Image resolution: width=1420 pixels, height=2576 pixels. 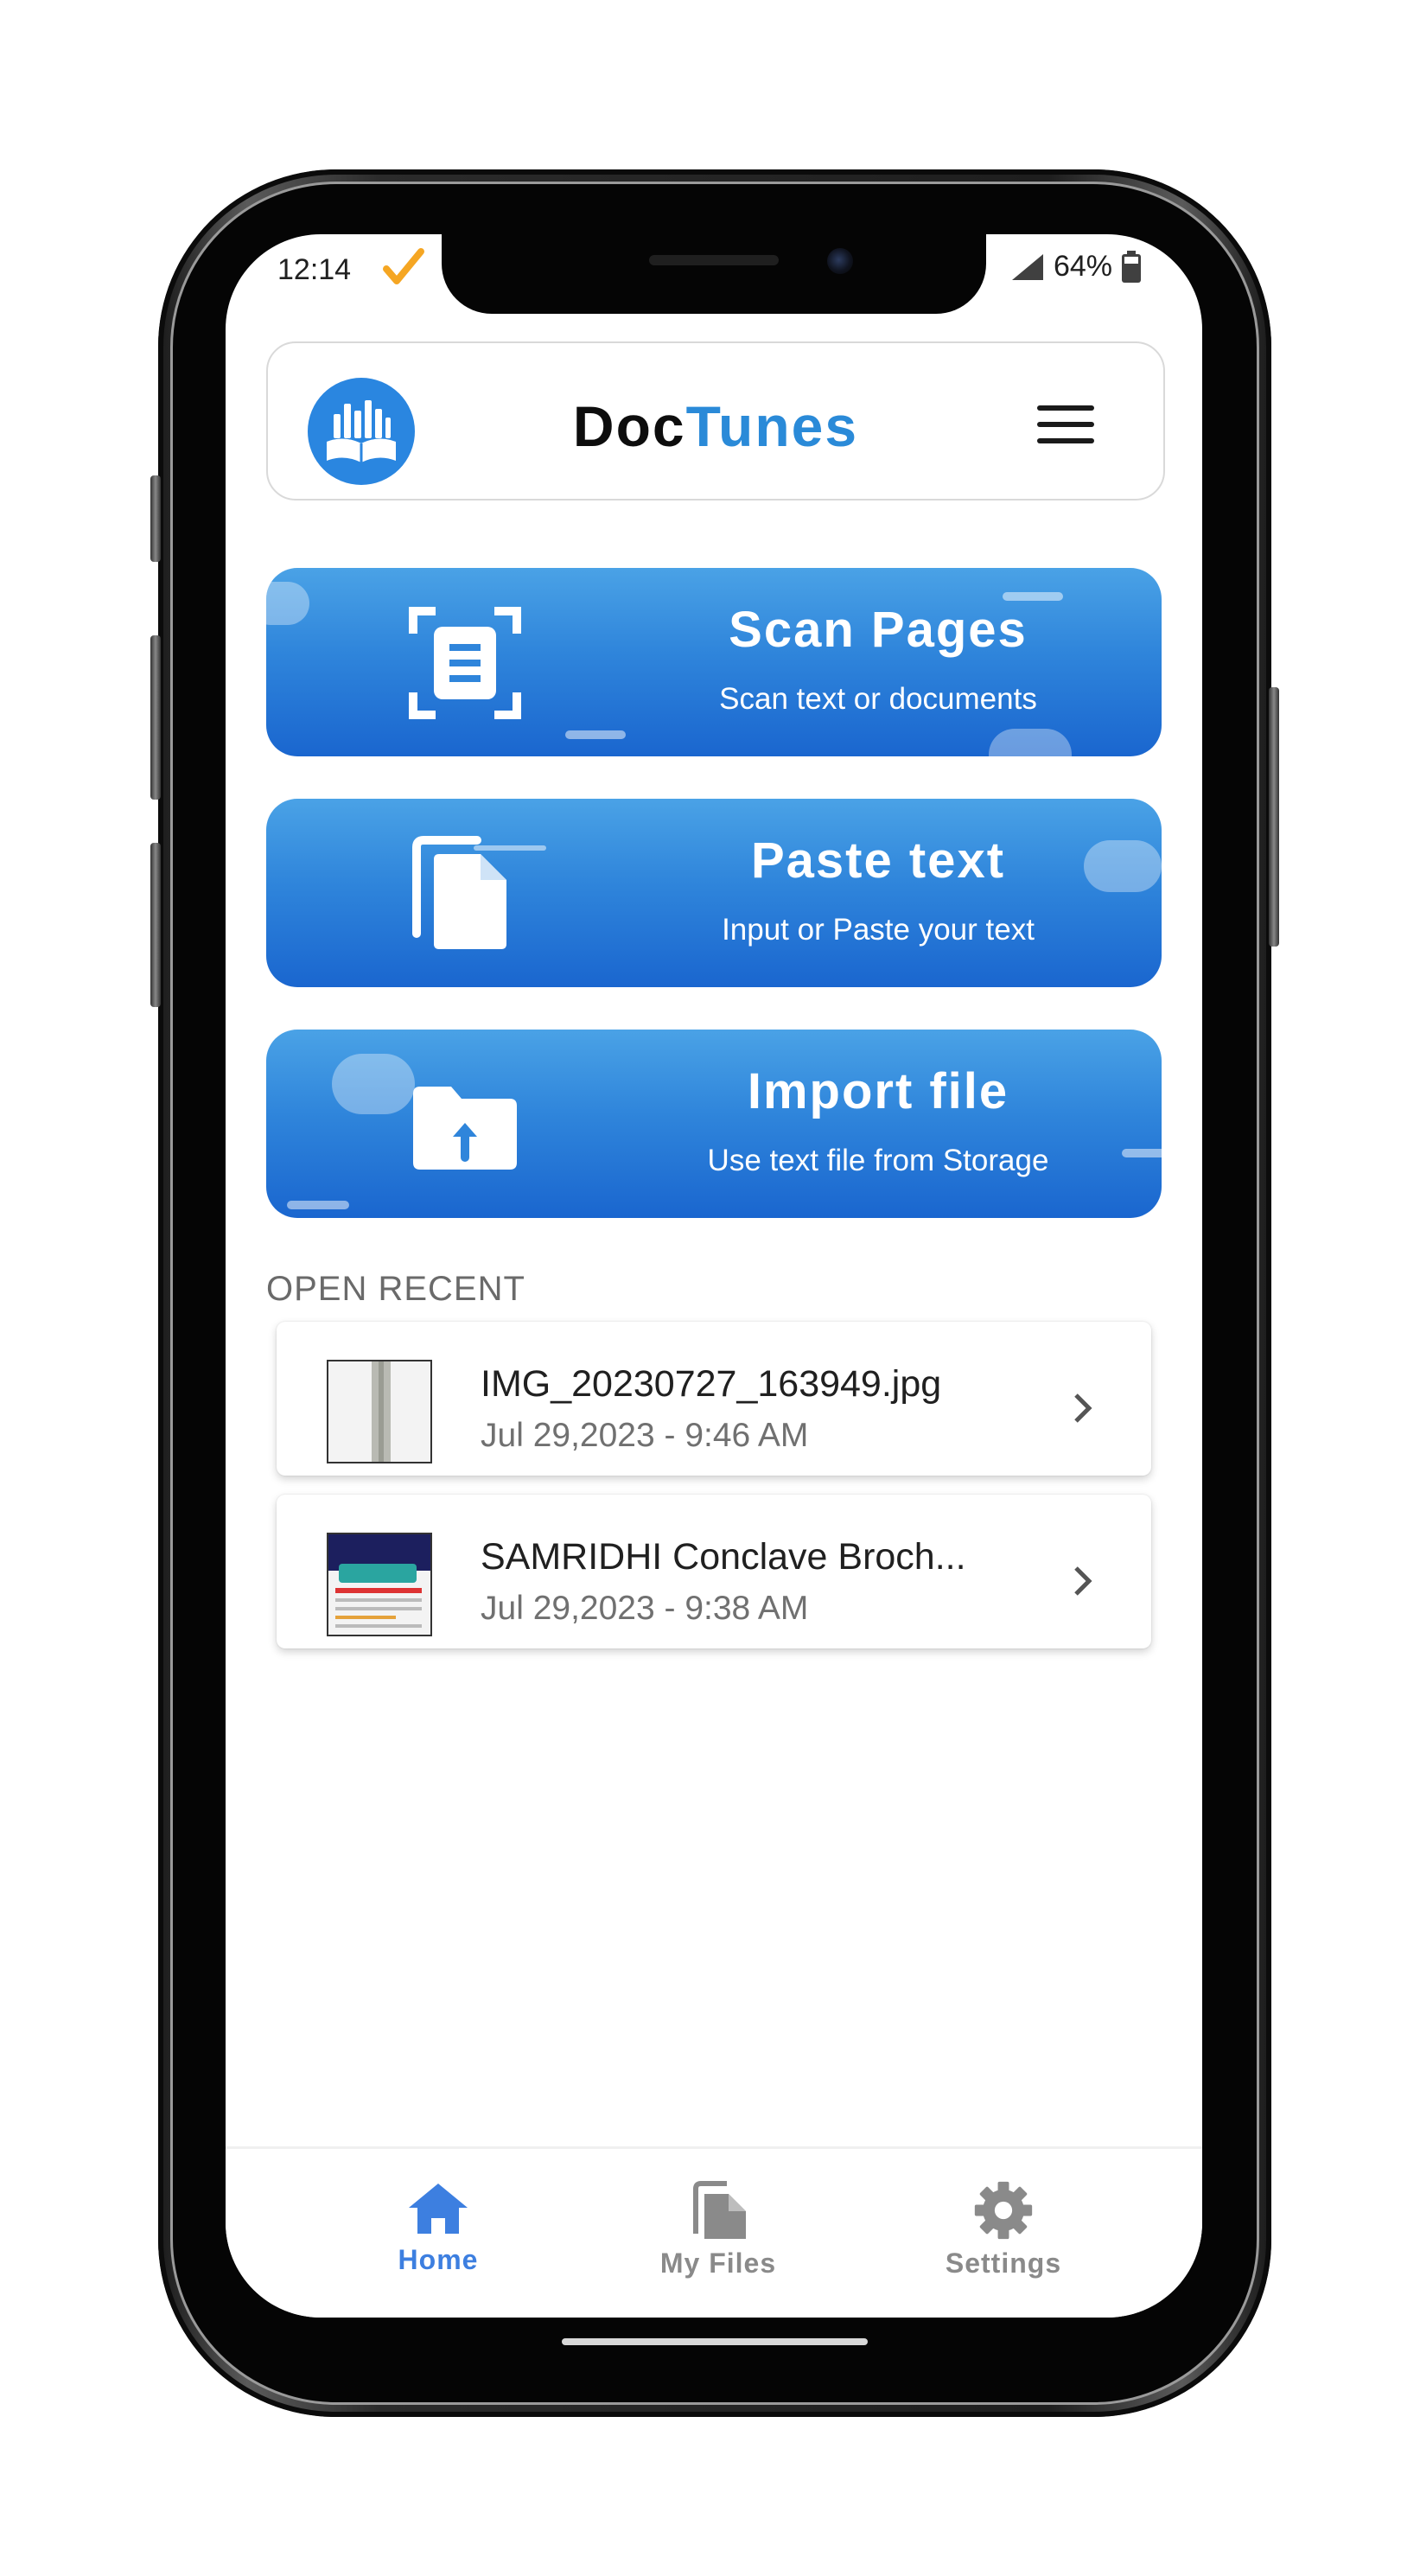 What do you see at coordinates (438, 2209) in the screenshot?
I see `home-icon` at bounding box center [438, 2209].